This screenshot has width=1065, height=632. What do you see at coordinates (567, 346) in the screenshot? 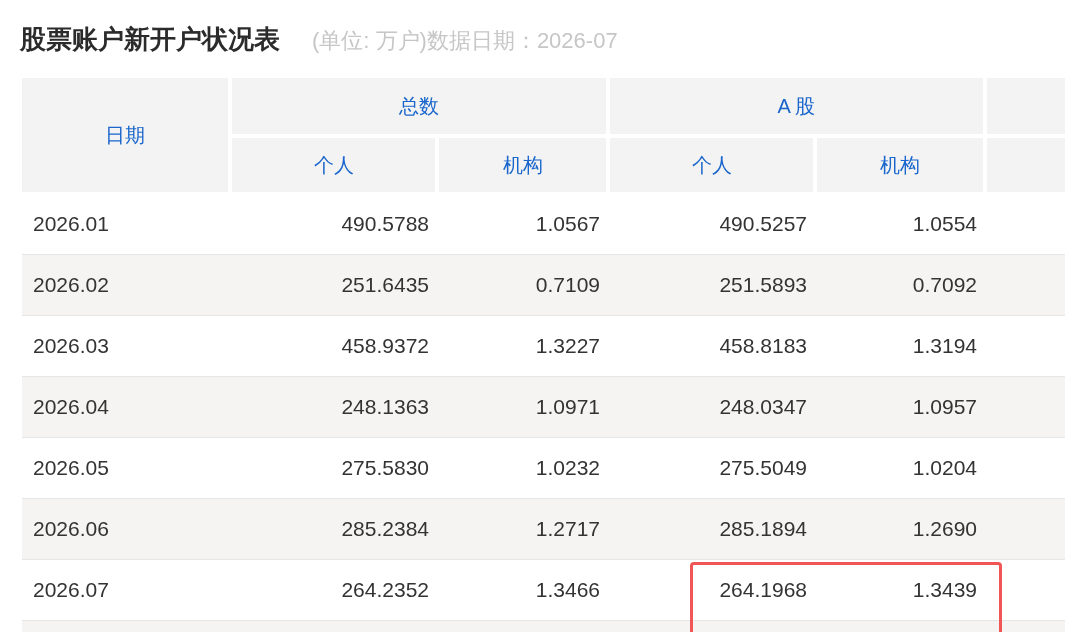
I see `table-cell-text: 1.3227` at bounding box center [567, 346].